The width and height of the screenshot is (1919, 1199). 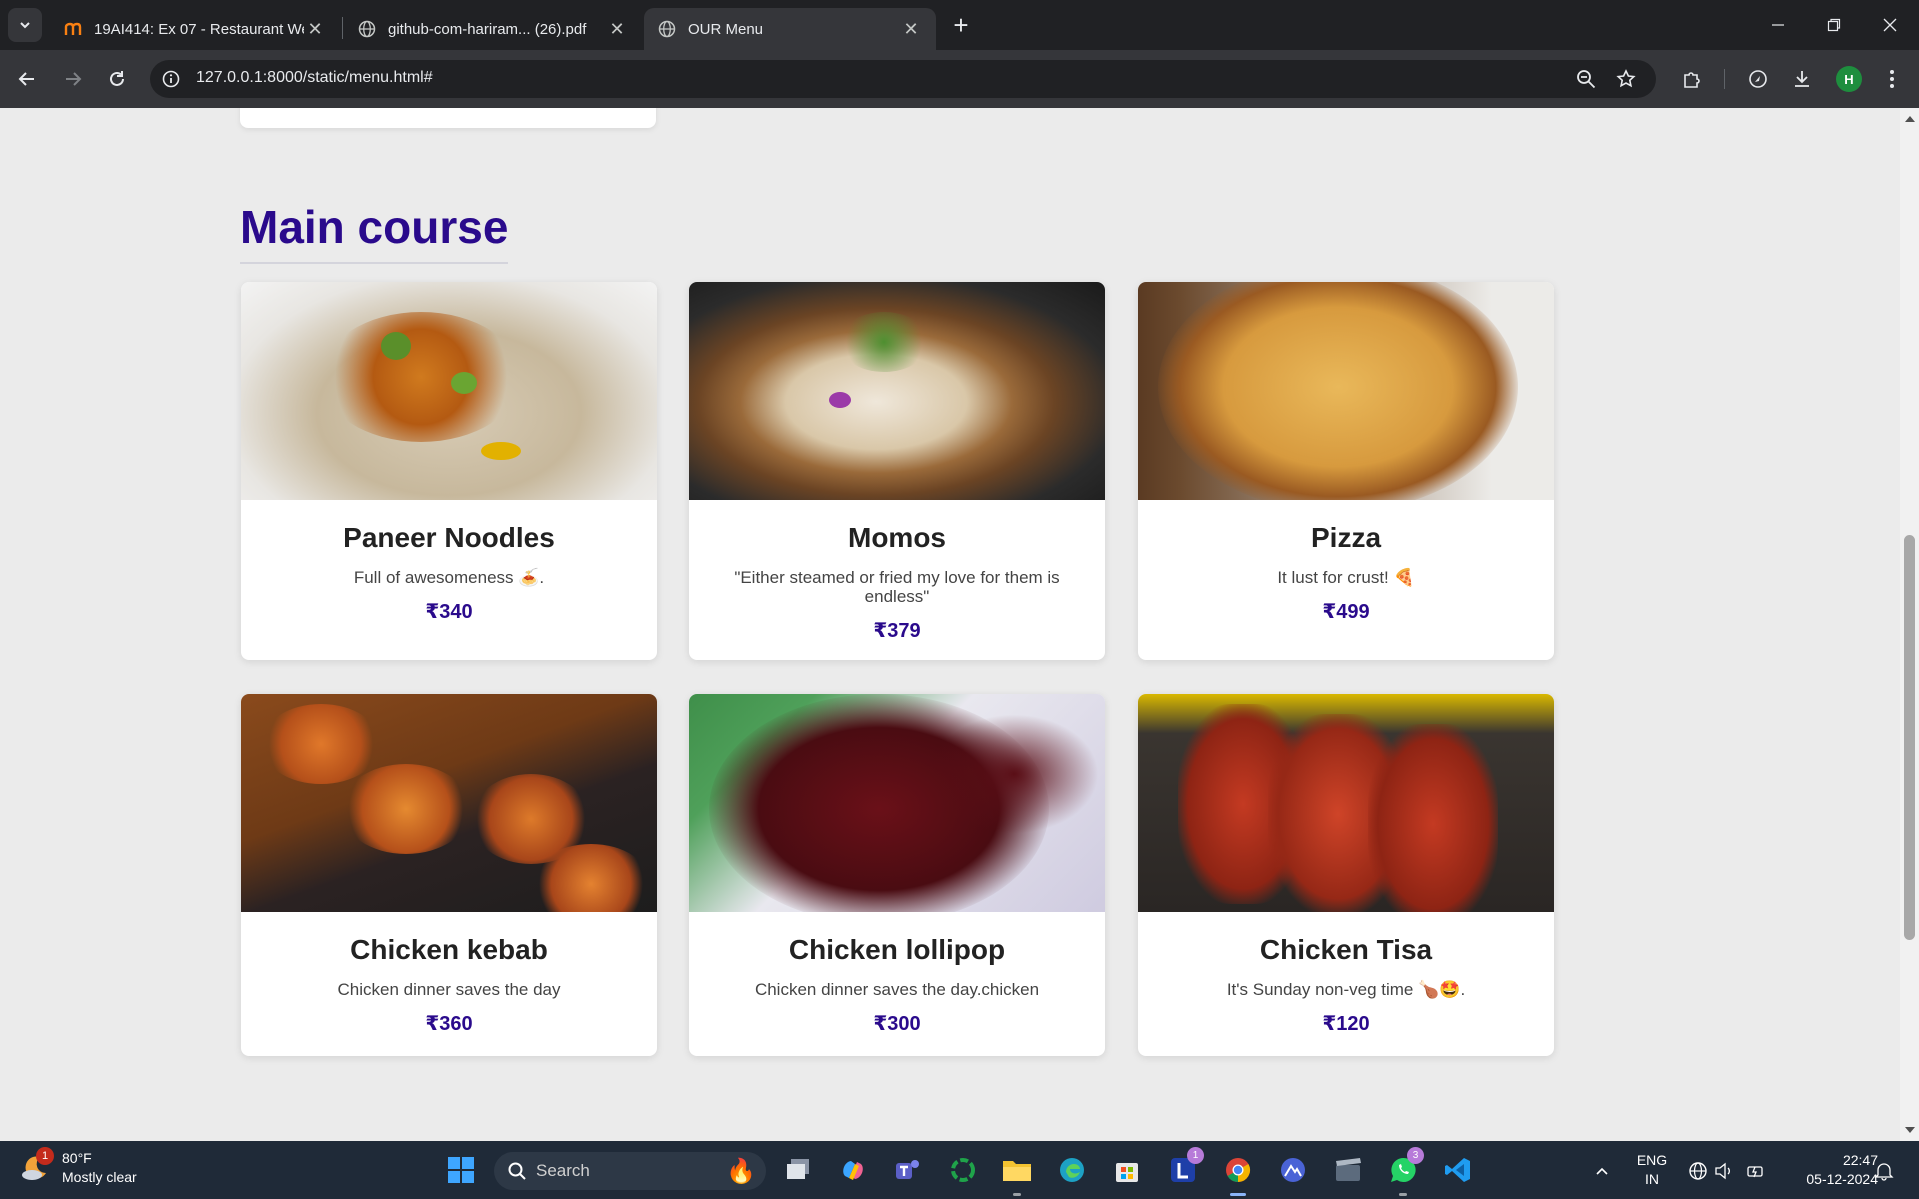 What do you see at coordinates (449, 989) in the screenshot?
I see `item-description: Chicken dinner saves the day` at bounding box center [449, 989].